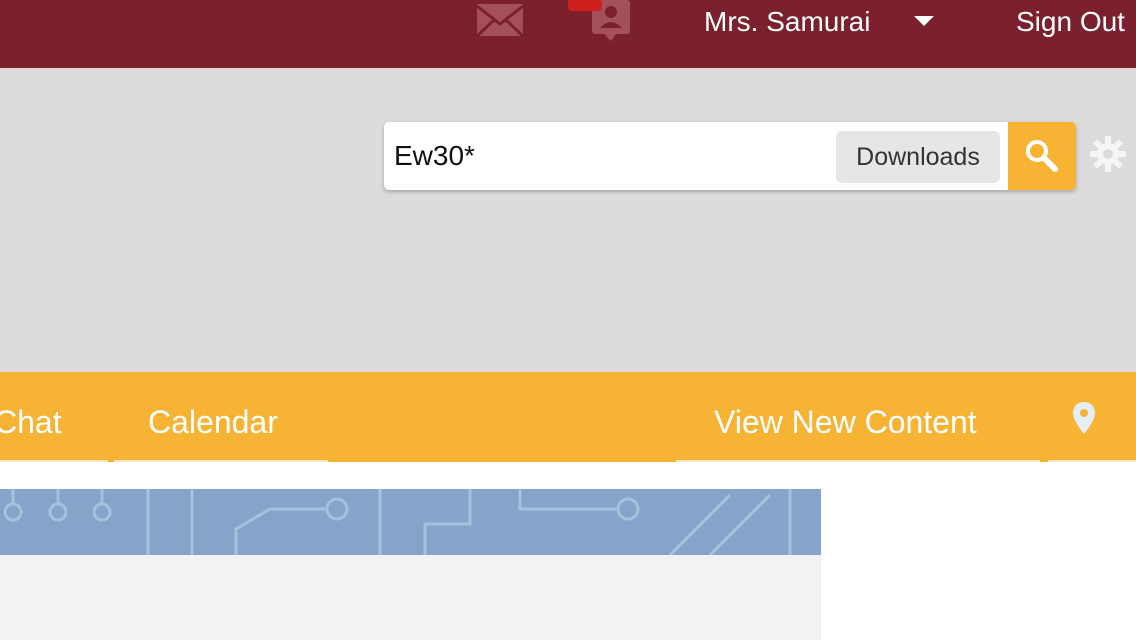 The width and height of the screenshot is (1136, 640). I want to click on search-icon, so click(1042, 156).